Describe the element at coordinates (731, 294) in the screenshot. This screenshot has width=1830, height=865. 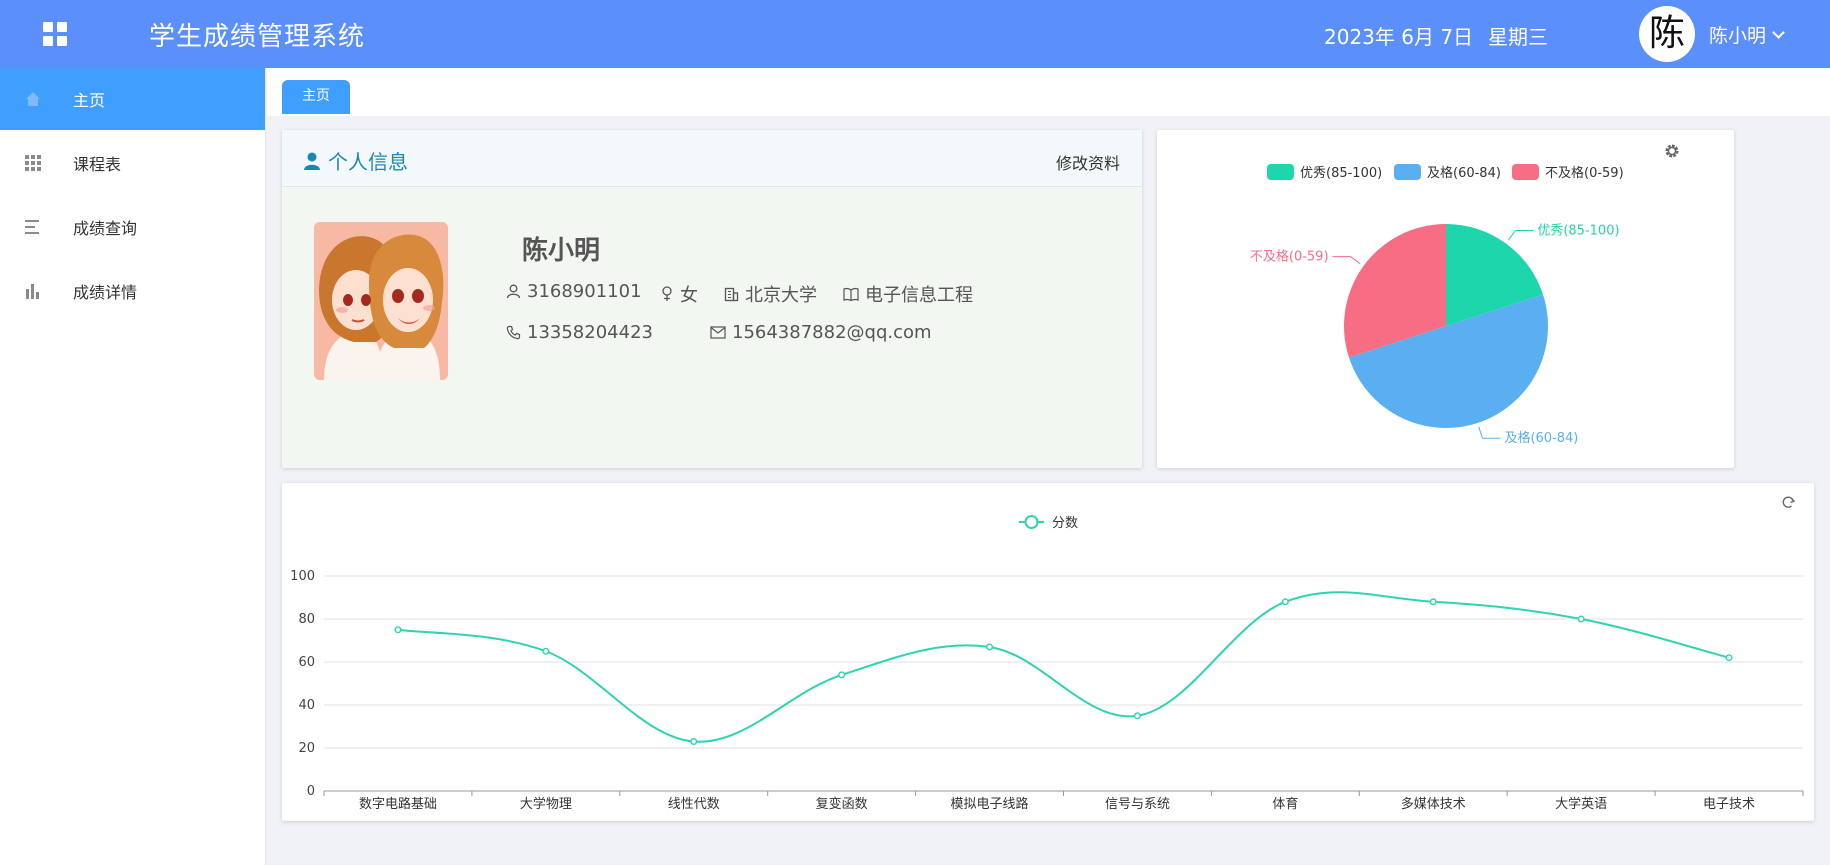
I see `building-icon` at that location.